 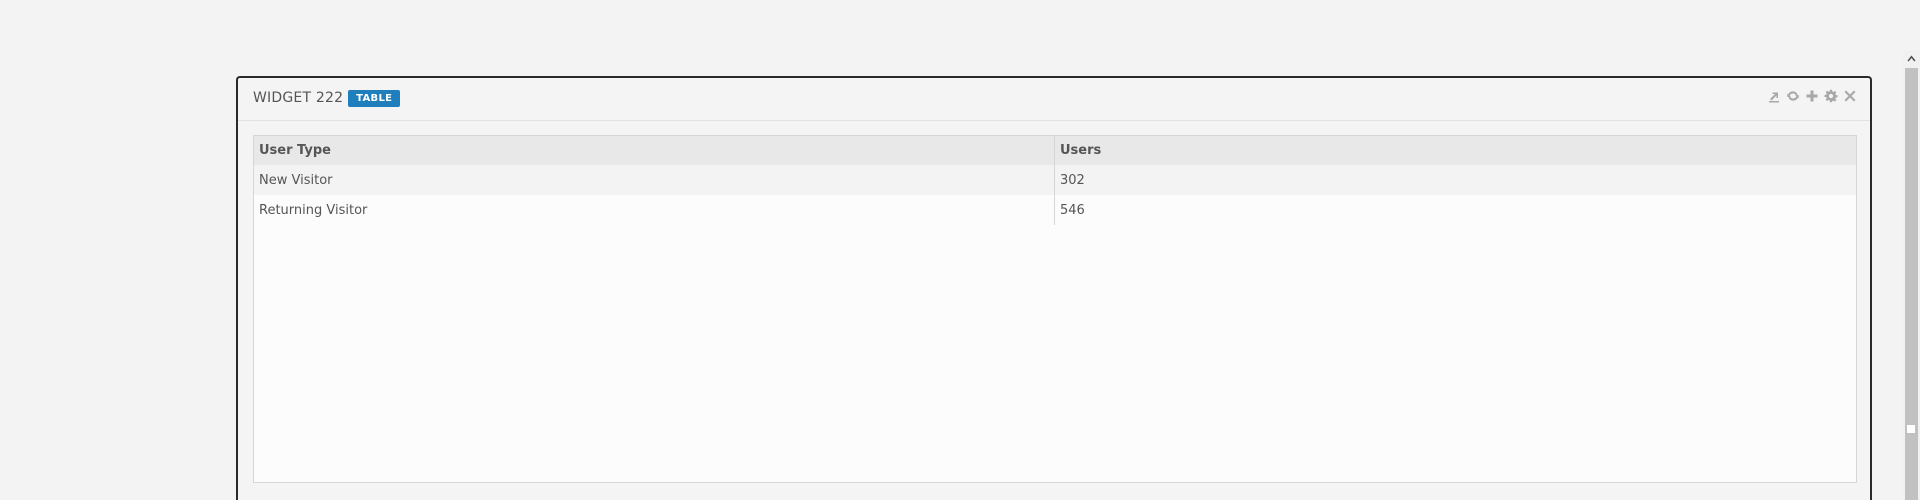 What do you see at coordinates (1911, 284) in the screenshot?
I see `scrollbar-thumb` at bounding box center [1911, 284].